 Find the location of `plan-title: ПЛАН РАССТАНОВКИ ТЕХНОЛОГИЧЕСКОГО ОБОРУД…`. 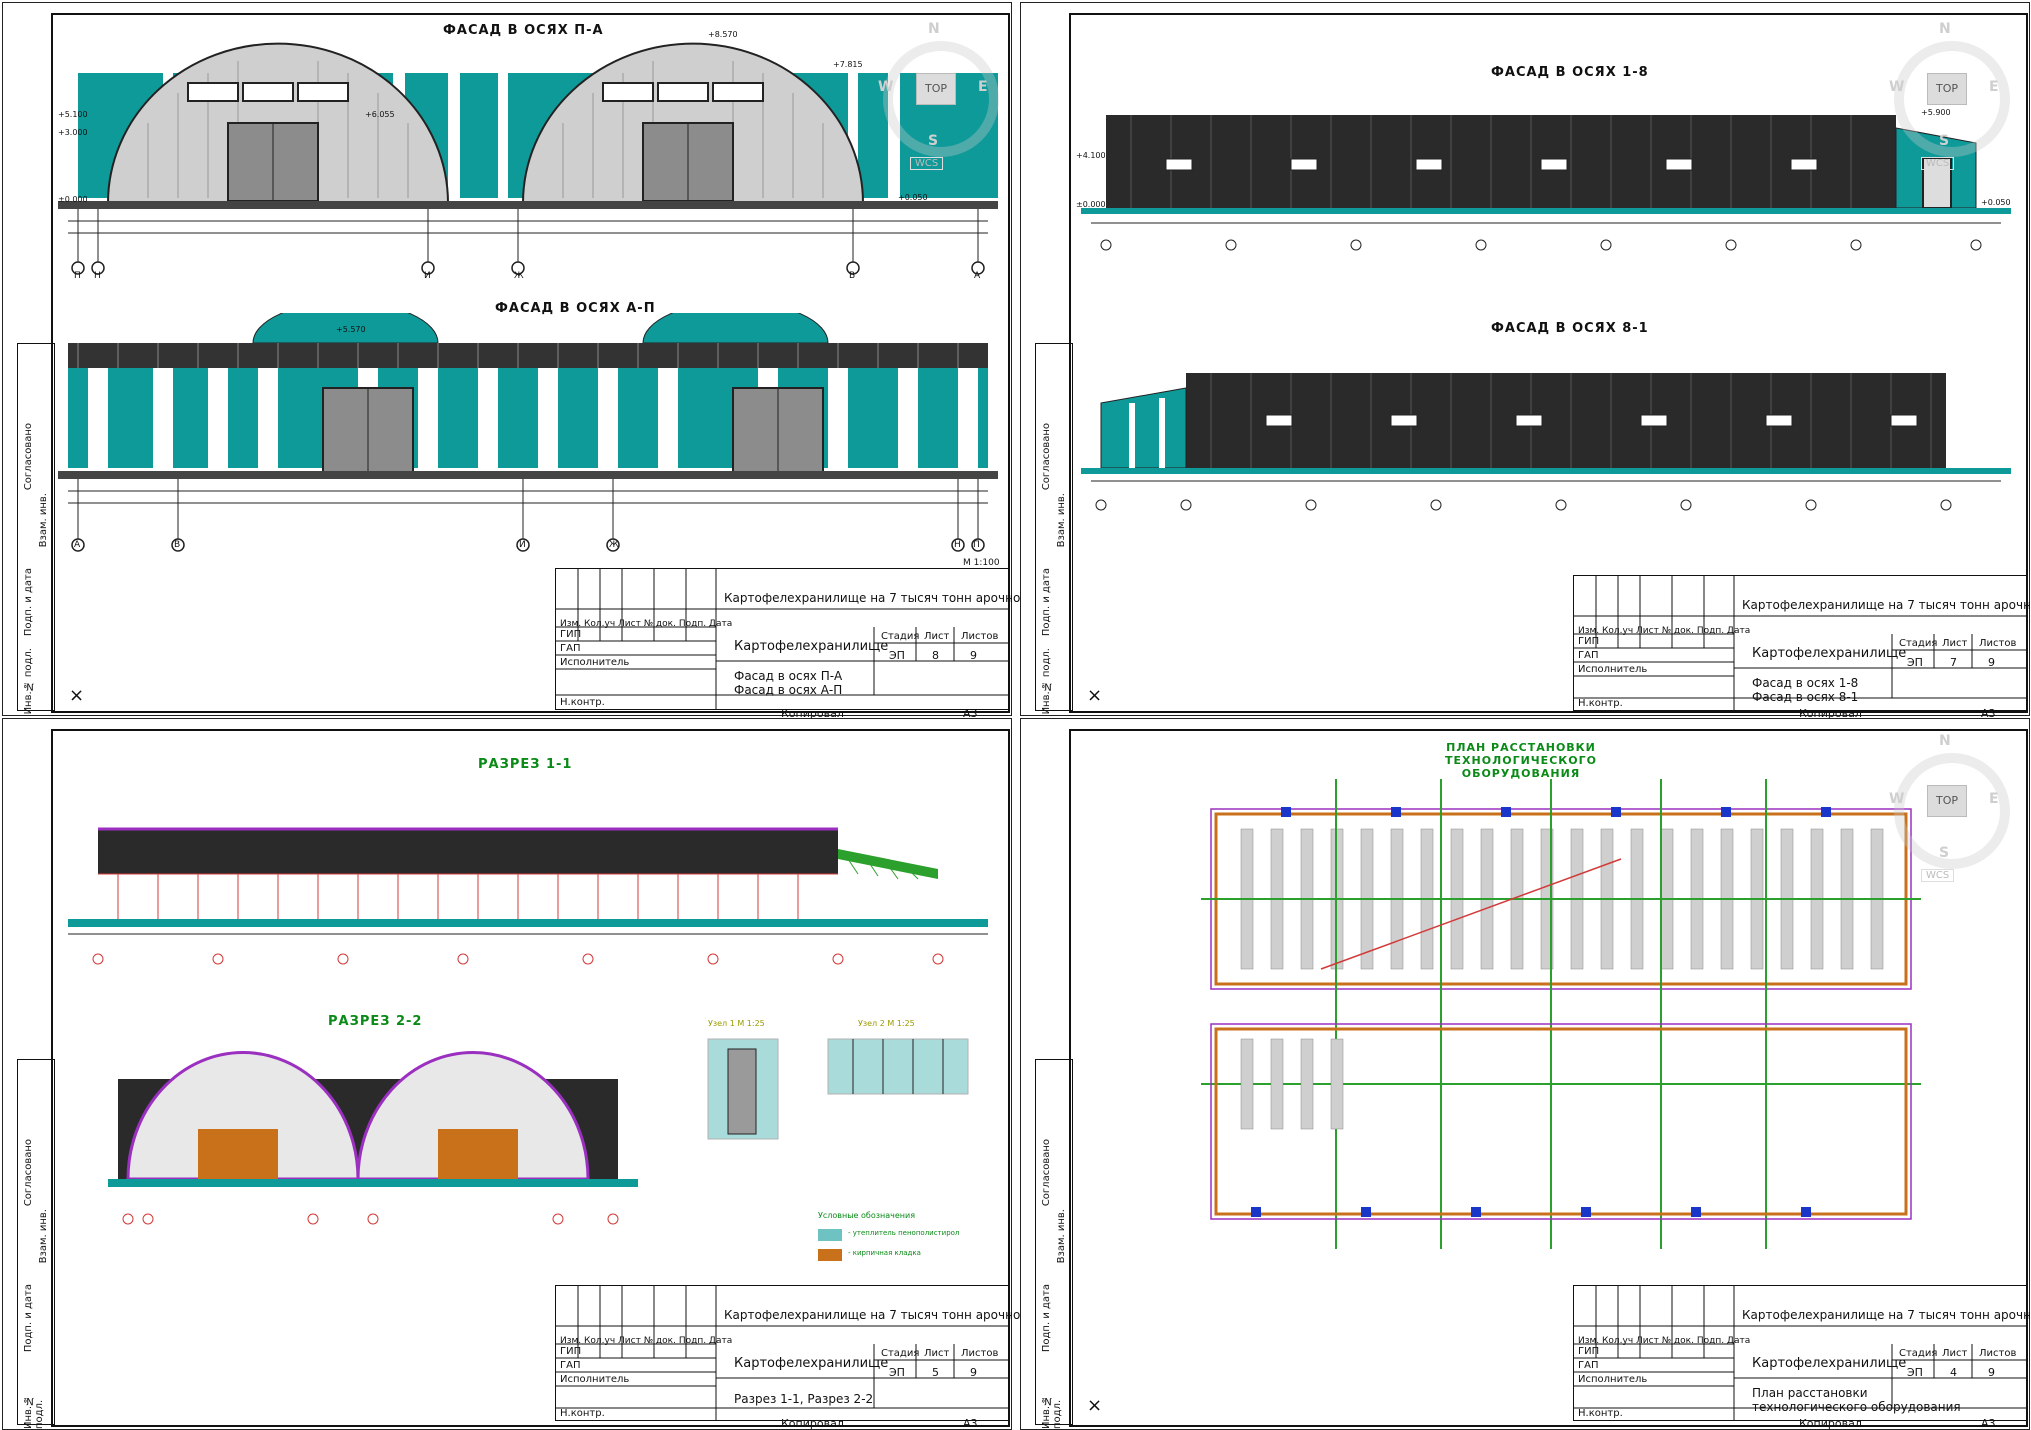

plan-title: ПЛАН РАССТАНОВКИ ТЕХНОЛОГИЧЕСКОГО ОБОРУД… is located at coordinates (1521, 760).